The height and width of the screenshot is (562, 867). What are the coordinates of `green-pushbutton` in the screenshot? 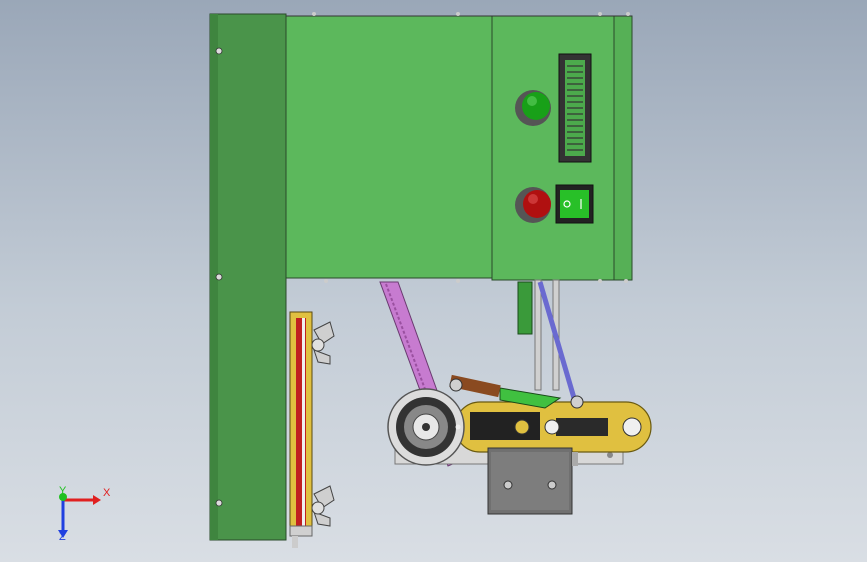 It's located at (533, 108).